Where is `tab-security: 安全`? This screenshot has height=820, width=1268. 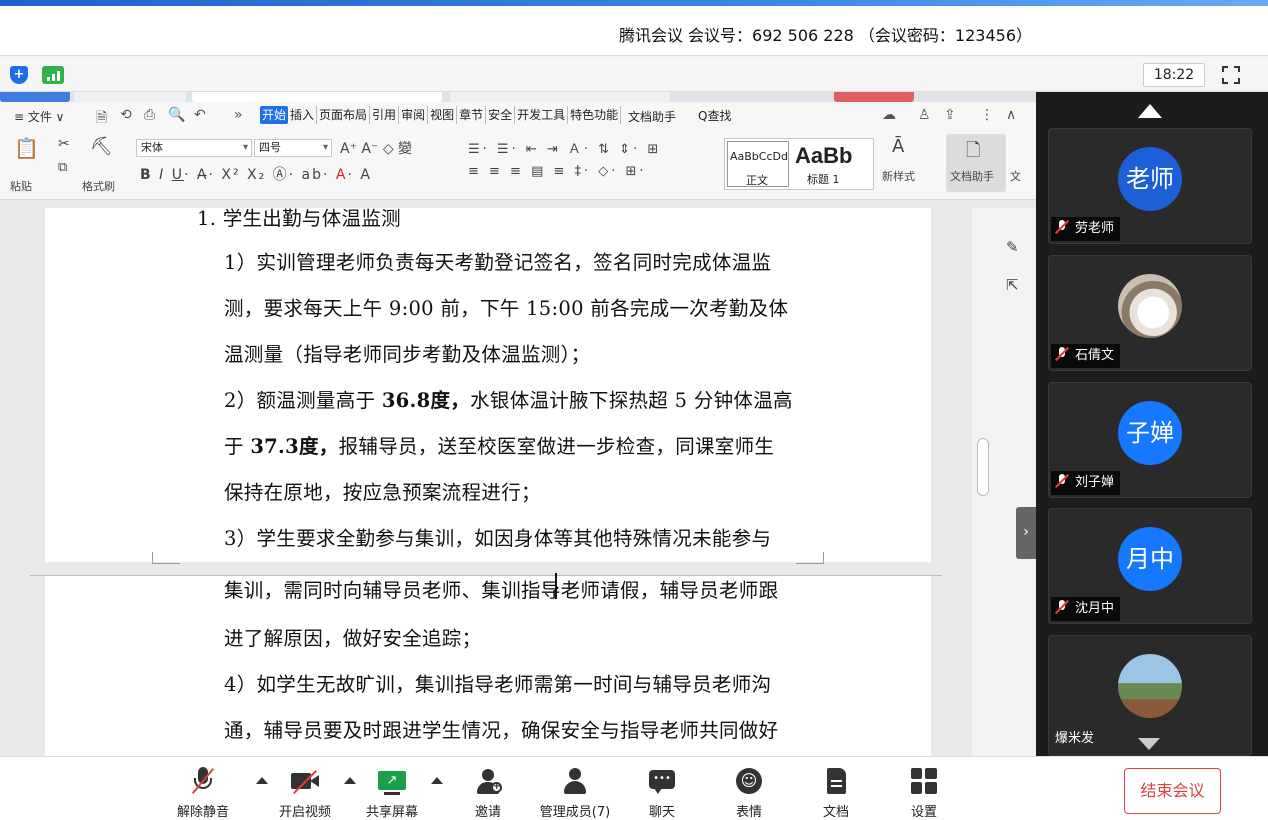
tab-security: 安全 is located at coordinates (501, 115).